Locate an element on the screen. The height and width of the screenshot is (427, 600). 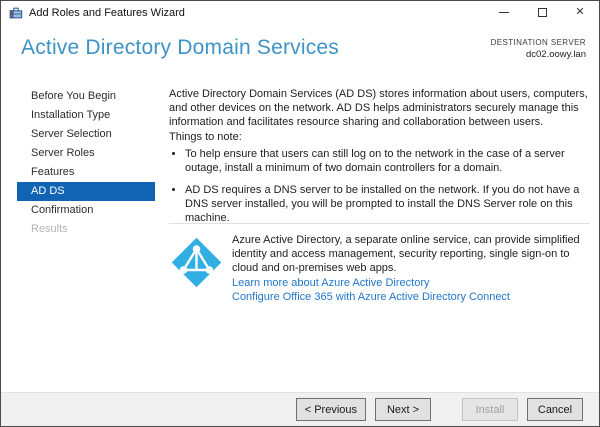
wizard-footer: < Previous Next > Install Cancel is located at coordinates (300, 409).